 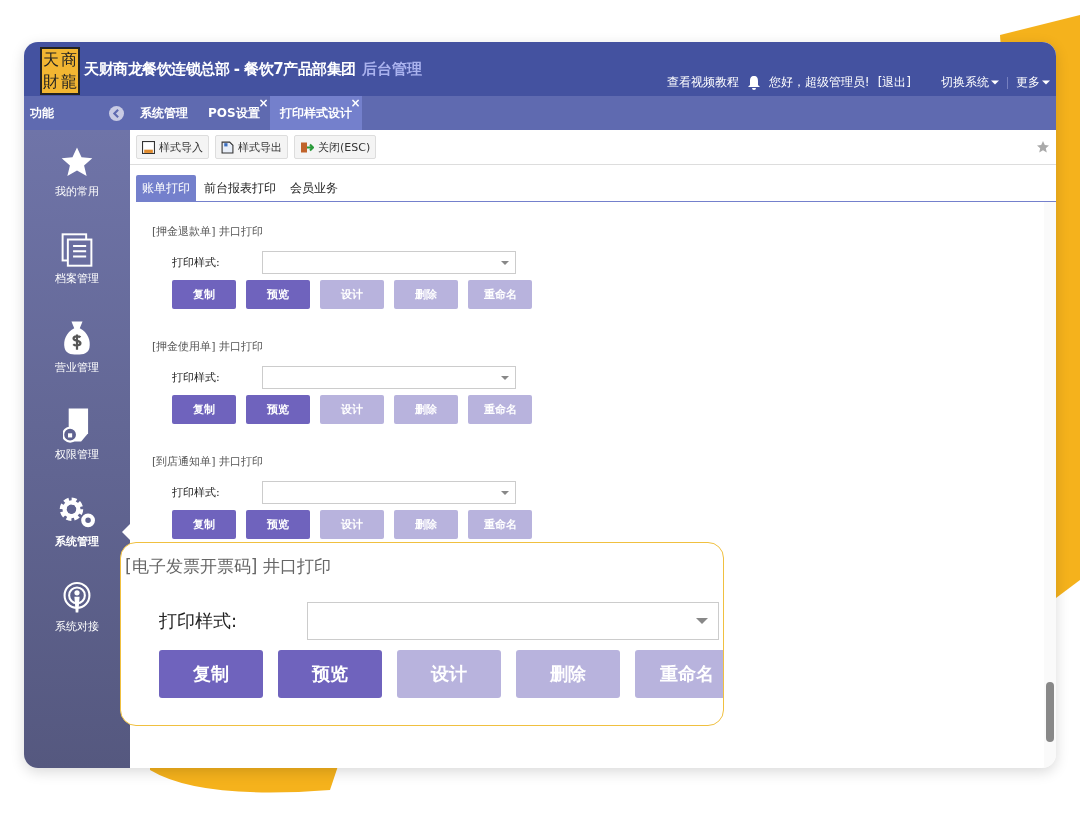 I want to click on money-bag-icon, so click(x=77, y=338).